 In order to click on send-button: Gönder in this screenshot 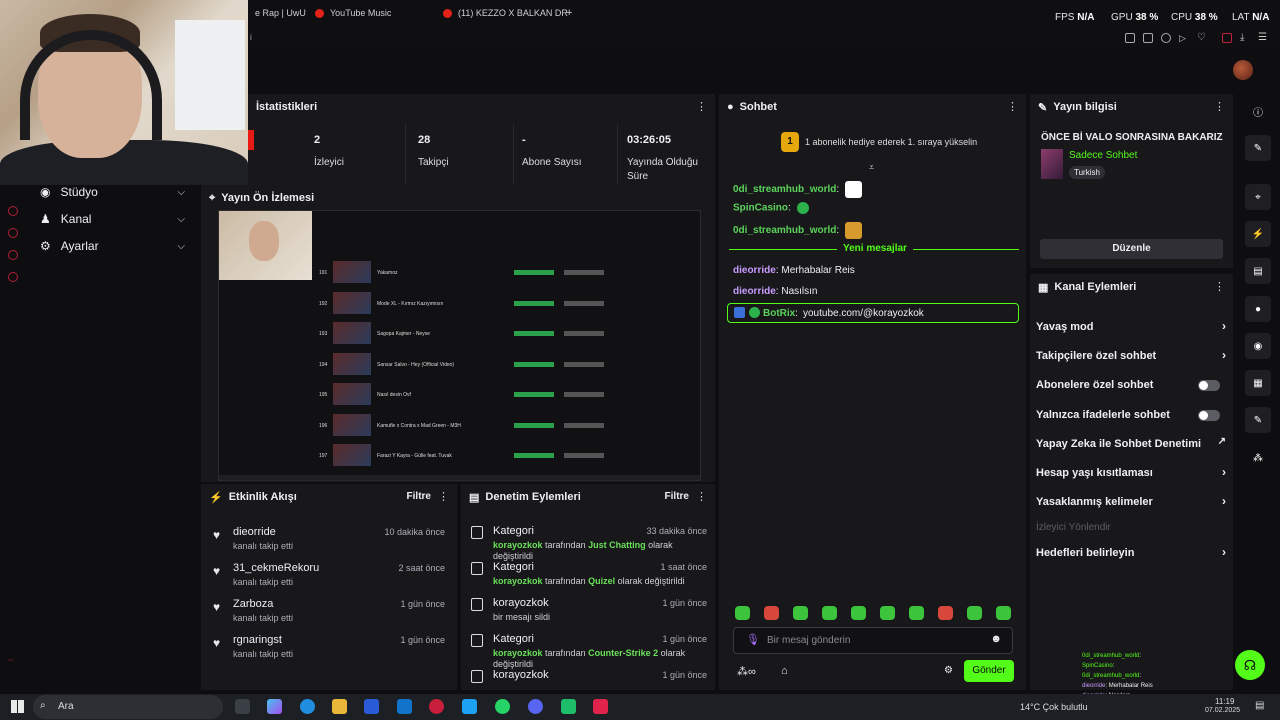, I will do `click(989, 671)`.